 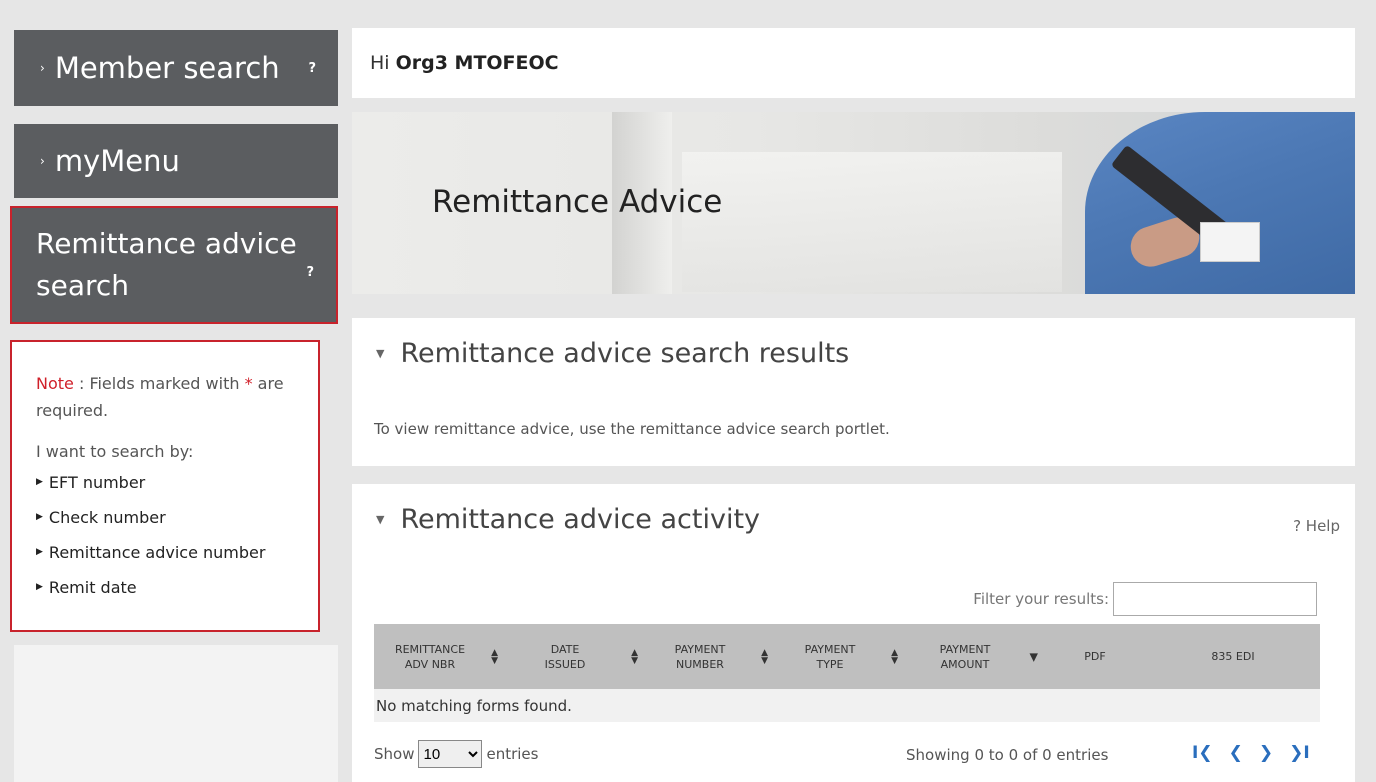 I want to click on empty-table-message: No matching forms found., so click(x=474, y=705).